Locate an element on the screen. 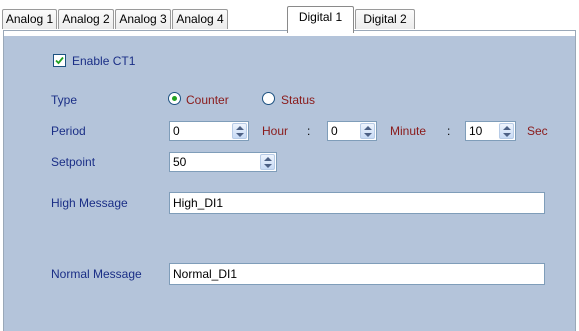 The image size is (579, 331). tab-analog-2: Analog 2 is located at coordinates (86, 19).